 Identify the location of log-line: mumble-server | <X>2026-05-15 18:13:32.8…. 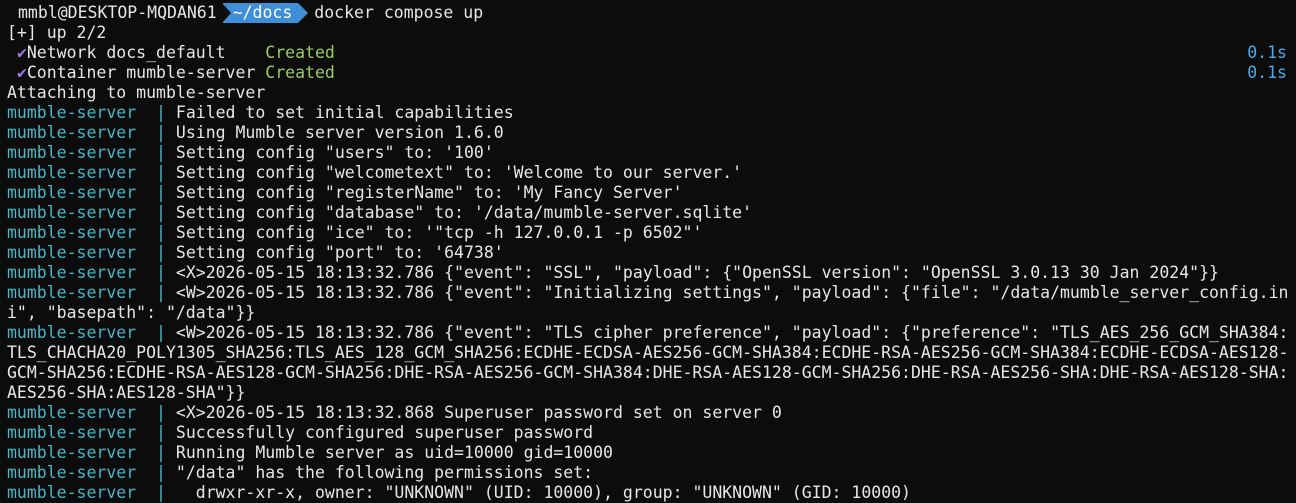
(651, 413).